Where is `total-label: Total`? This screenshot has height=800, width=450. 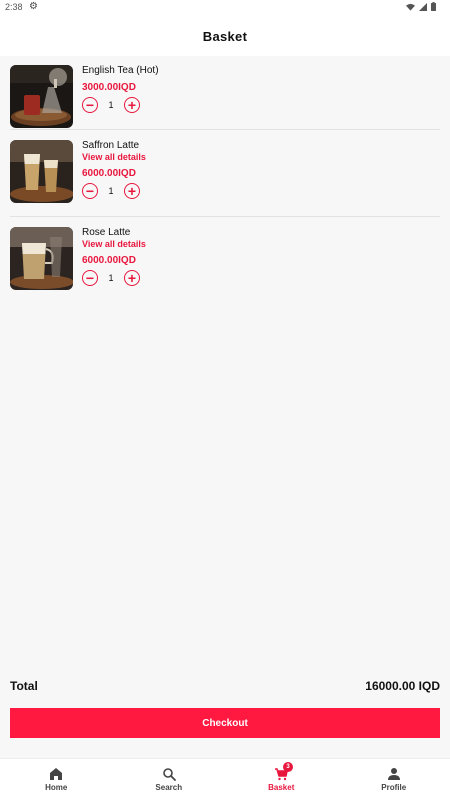 total-label: Total is located at coordinates (24, 686).